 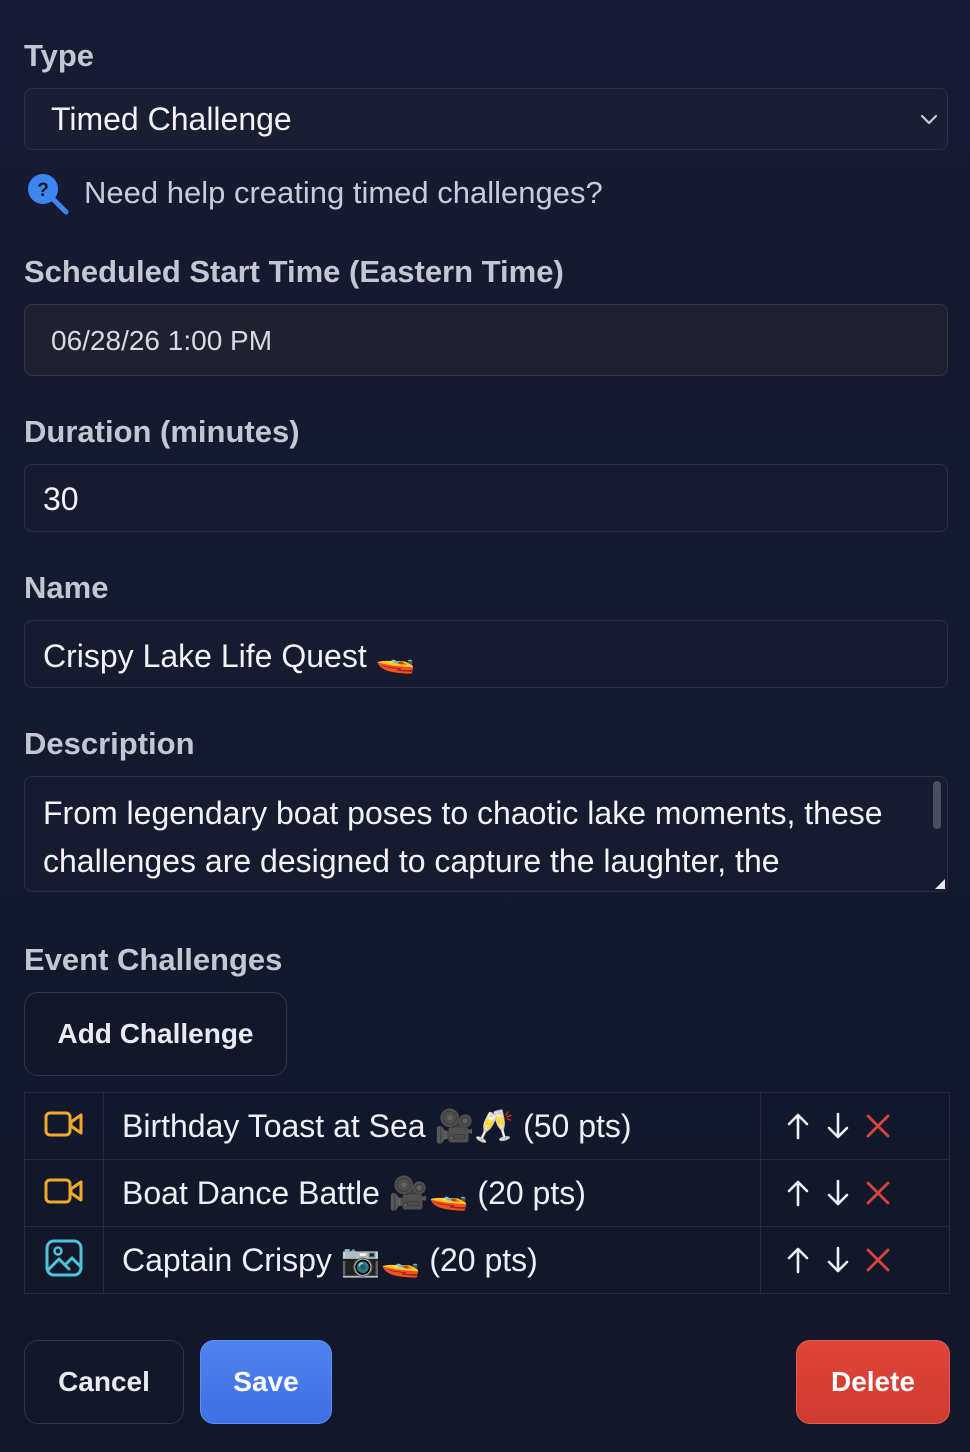 I want to click on table-row: Boat Dance Battle 🎥🚤 (20 pts), so click(x=487, y=1193).